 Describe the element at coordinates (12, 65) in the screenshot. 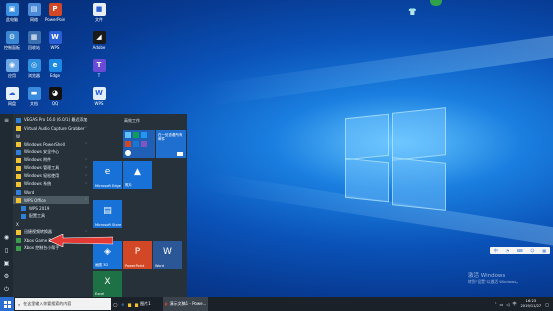

I see `app-icon: ◉` at that location.